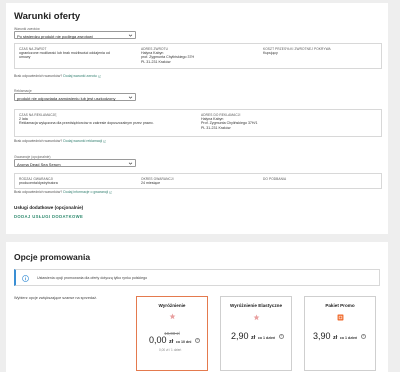 Image resolution: width=400 pixels, height=372 pixels. I want to click on returns-cost-value: Kupujący, so click(270, 53).